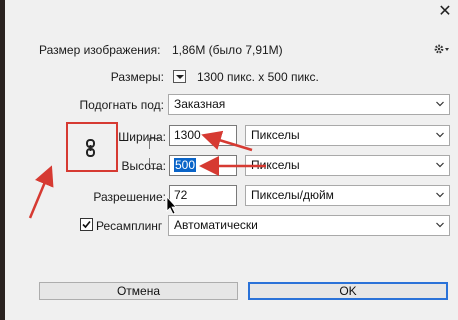  Describe the element at coordinates (41, 192) in the screenshot. I see `annotation-arrow-chain` at that location.